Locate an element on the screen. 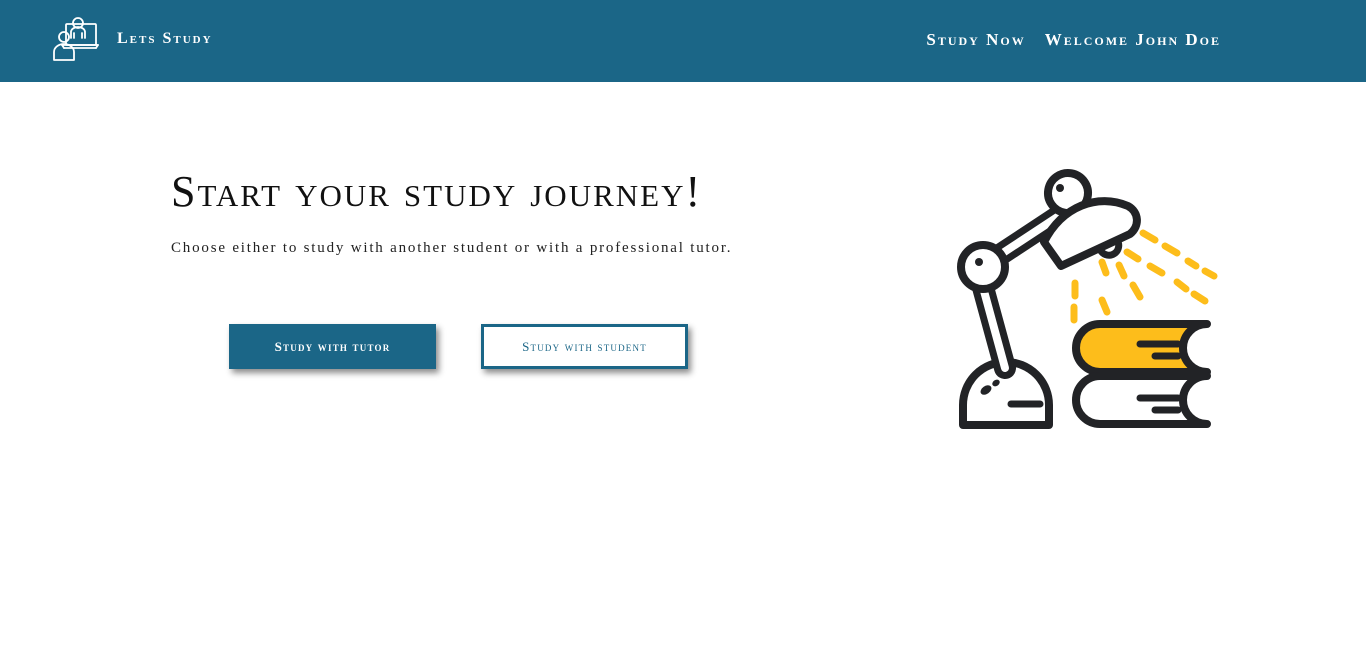  nav-link-welcome-user: Welcome John Doe is located at coordinates (1133, 40).